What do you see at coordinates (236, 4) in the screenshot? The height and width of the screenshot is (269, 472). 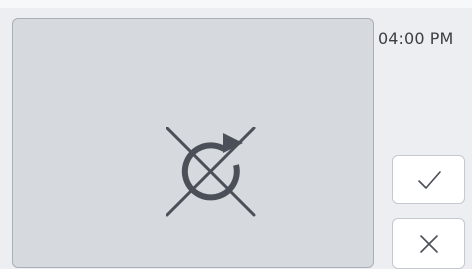 I see `top-bar` at bounding box center [236, 4].